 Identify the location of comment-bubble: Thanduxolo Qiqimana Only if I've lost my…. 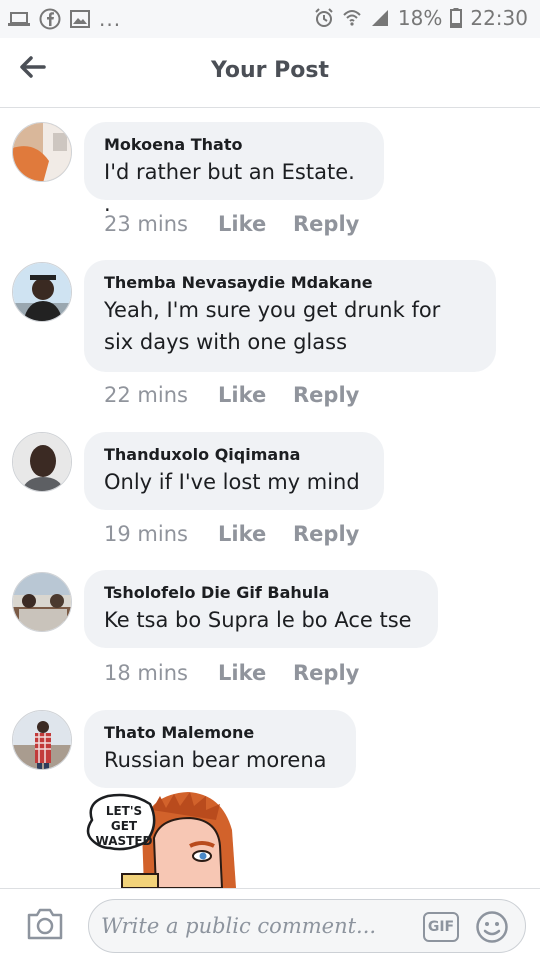
(234, 471).